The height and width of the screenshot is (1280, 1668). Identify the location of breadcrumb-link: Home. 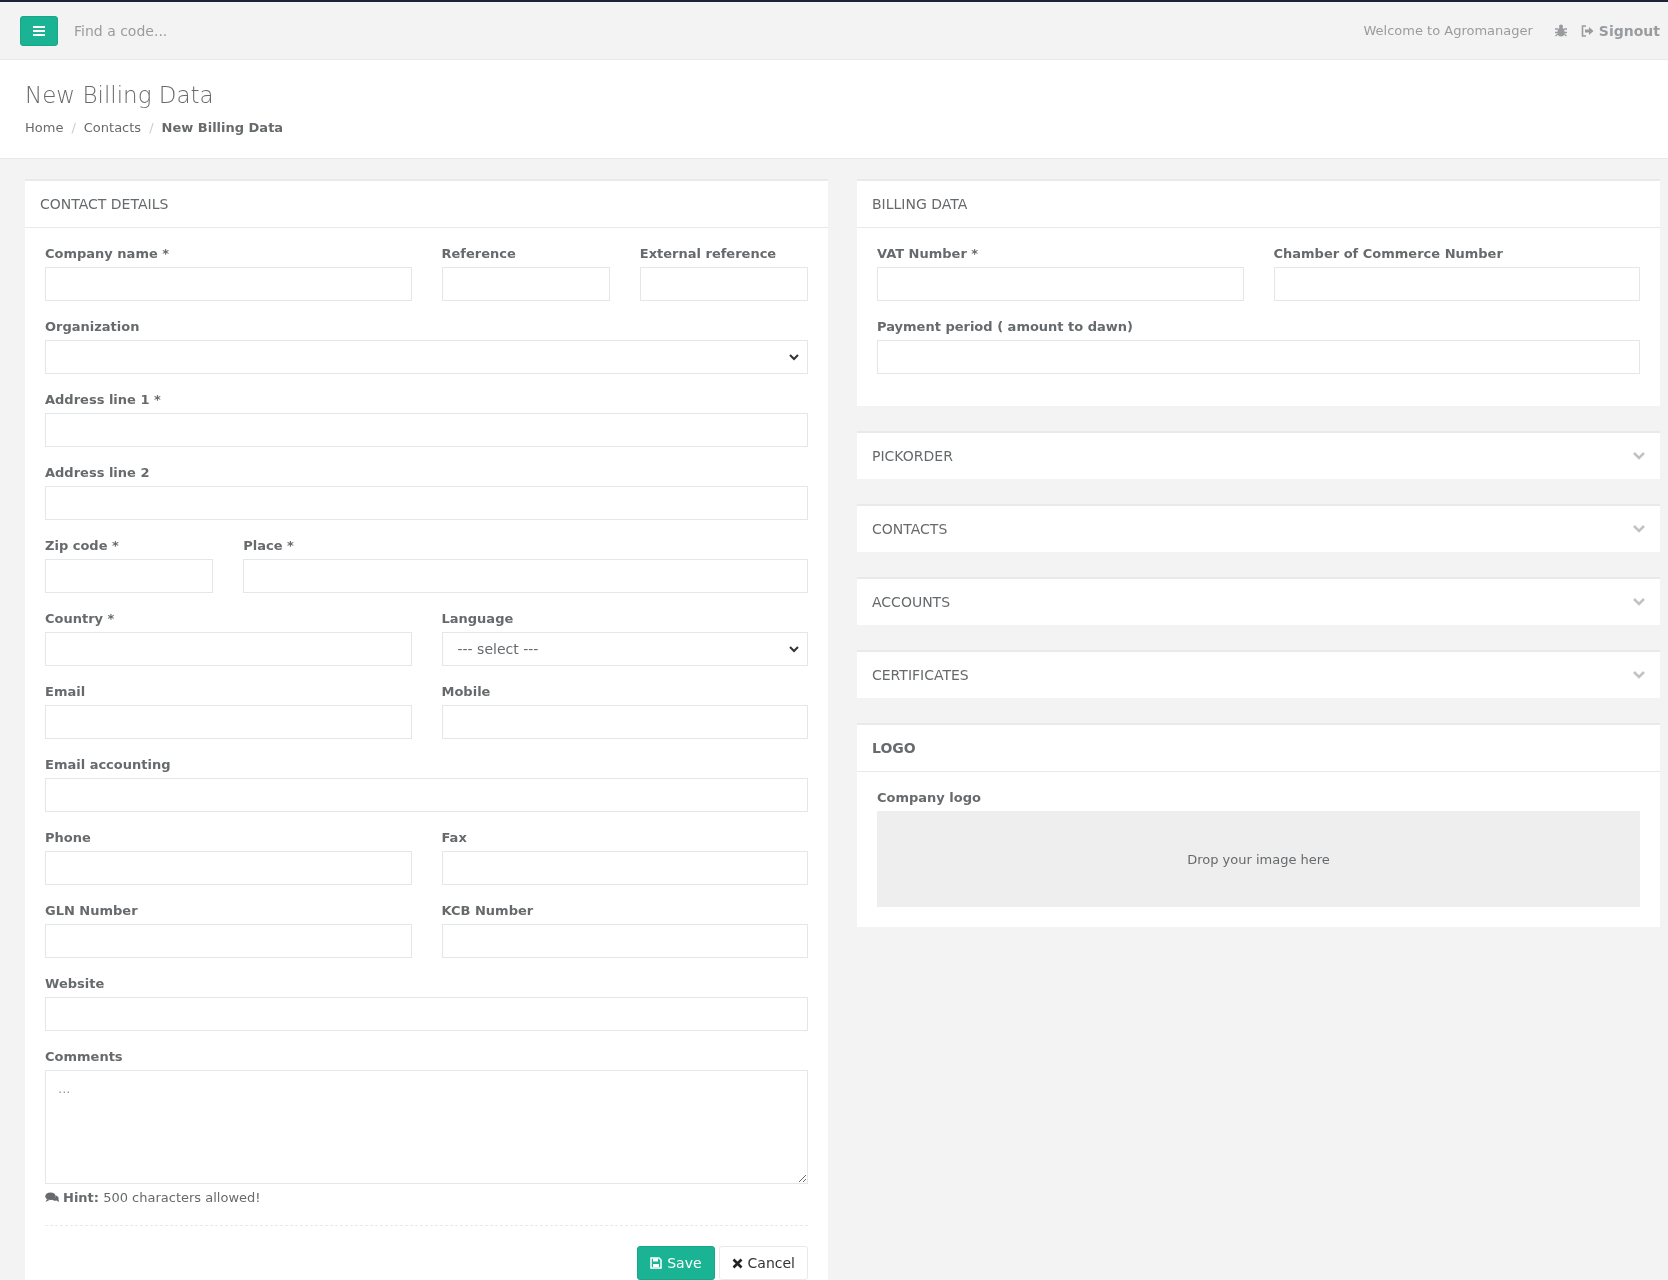
(44, 127).